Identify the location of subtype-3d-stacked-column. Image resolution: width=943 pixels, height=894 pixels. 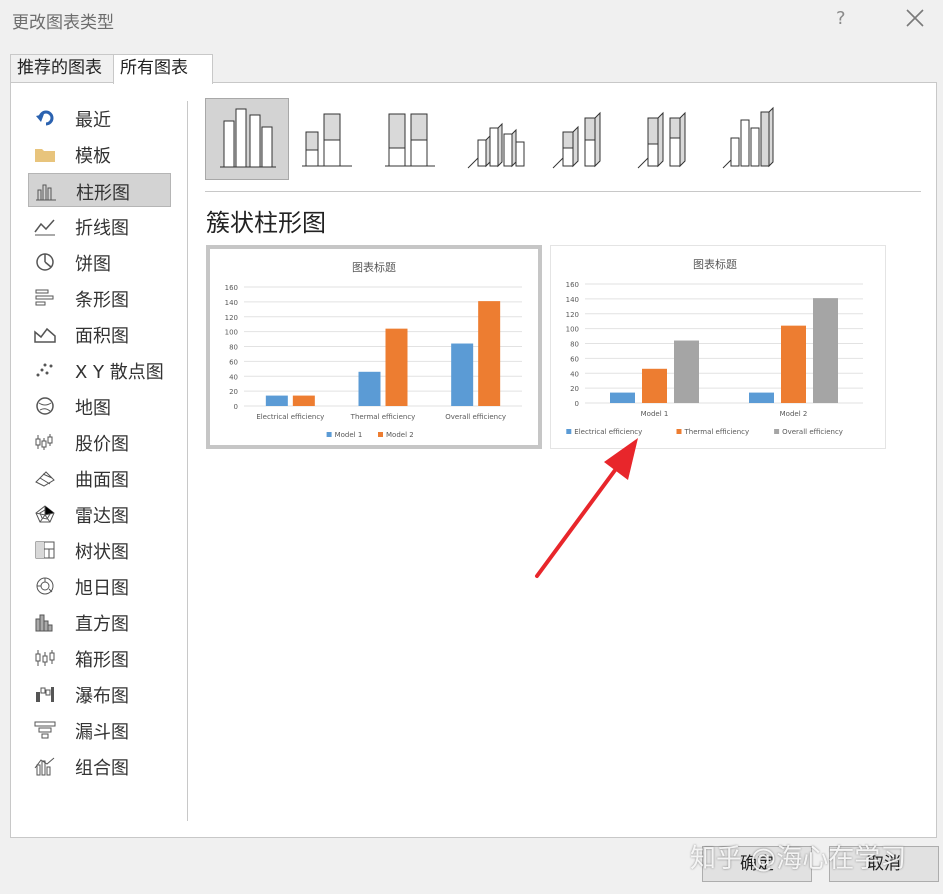
(587, 139).